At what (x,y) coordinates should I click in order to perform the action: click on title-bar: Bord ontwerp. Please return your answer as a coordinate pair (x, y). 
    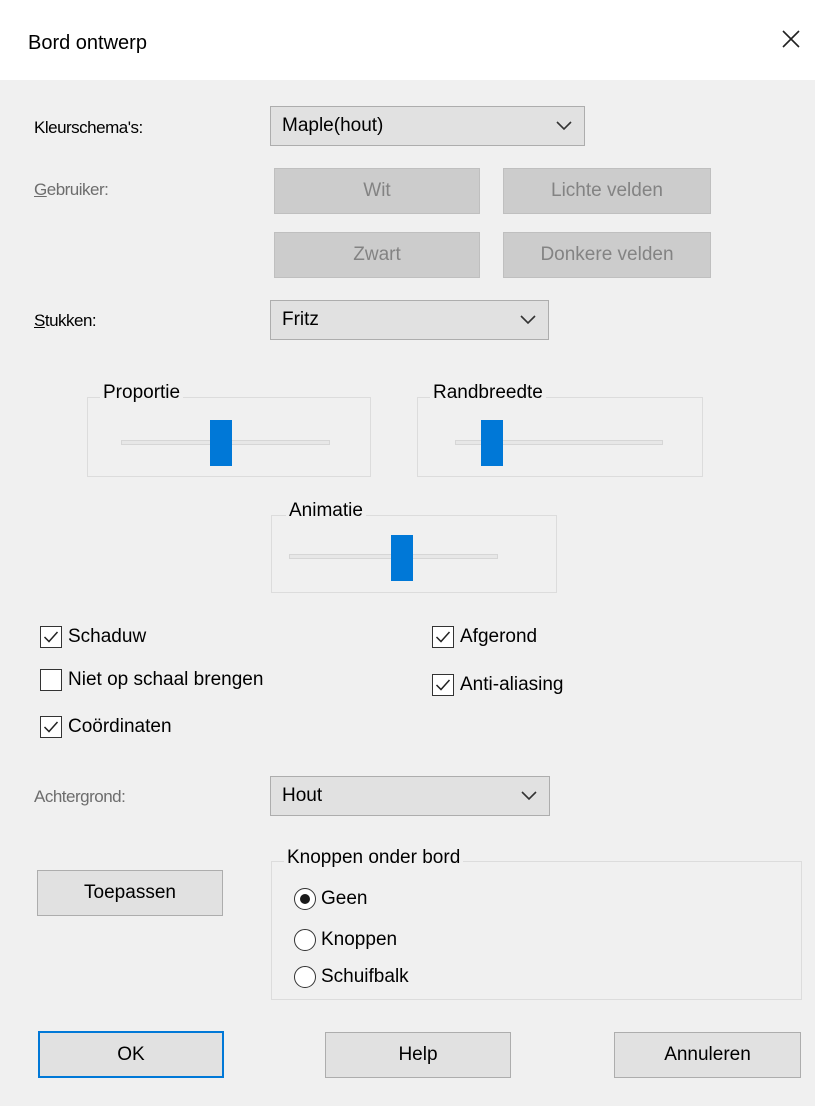
    Looking at the image, I should click on (407, 40).